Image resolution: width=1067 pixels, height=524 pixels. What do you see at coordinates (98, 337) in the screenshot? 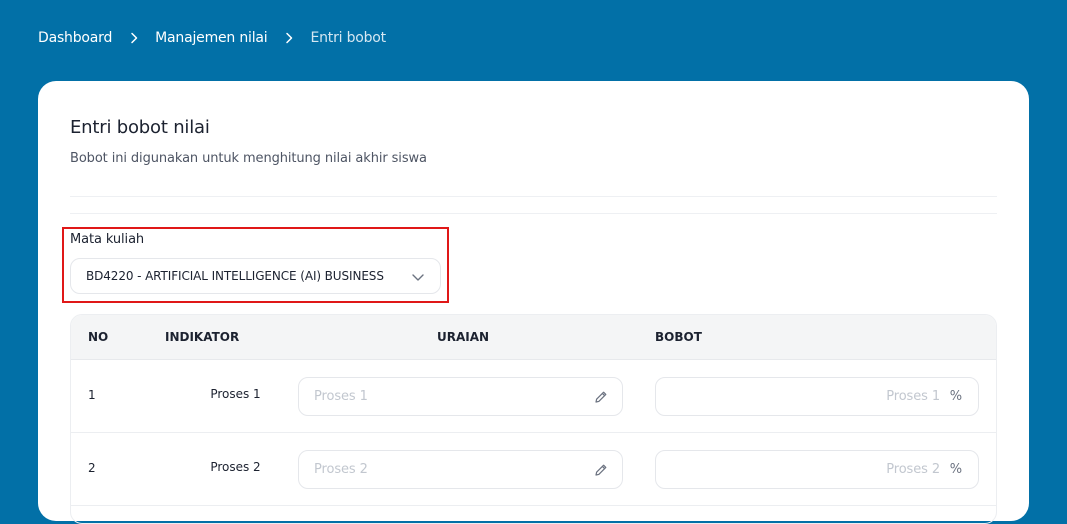
I see `header-no: NO` at bounding box center [98, 337].